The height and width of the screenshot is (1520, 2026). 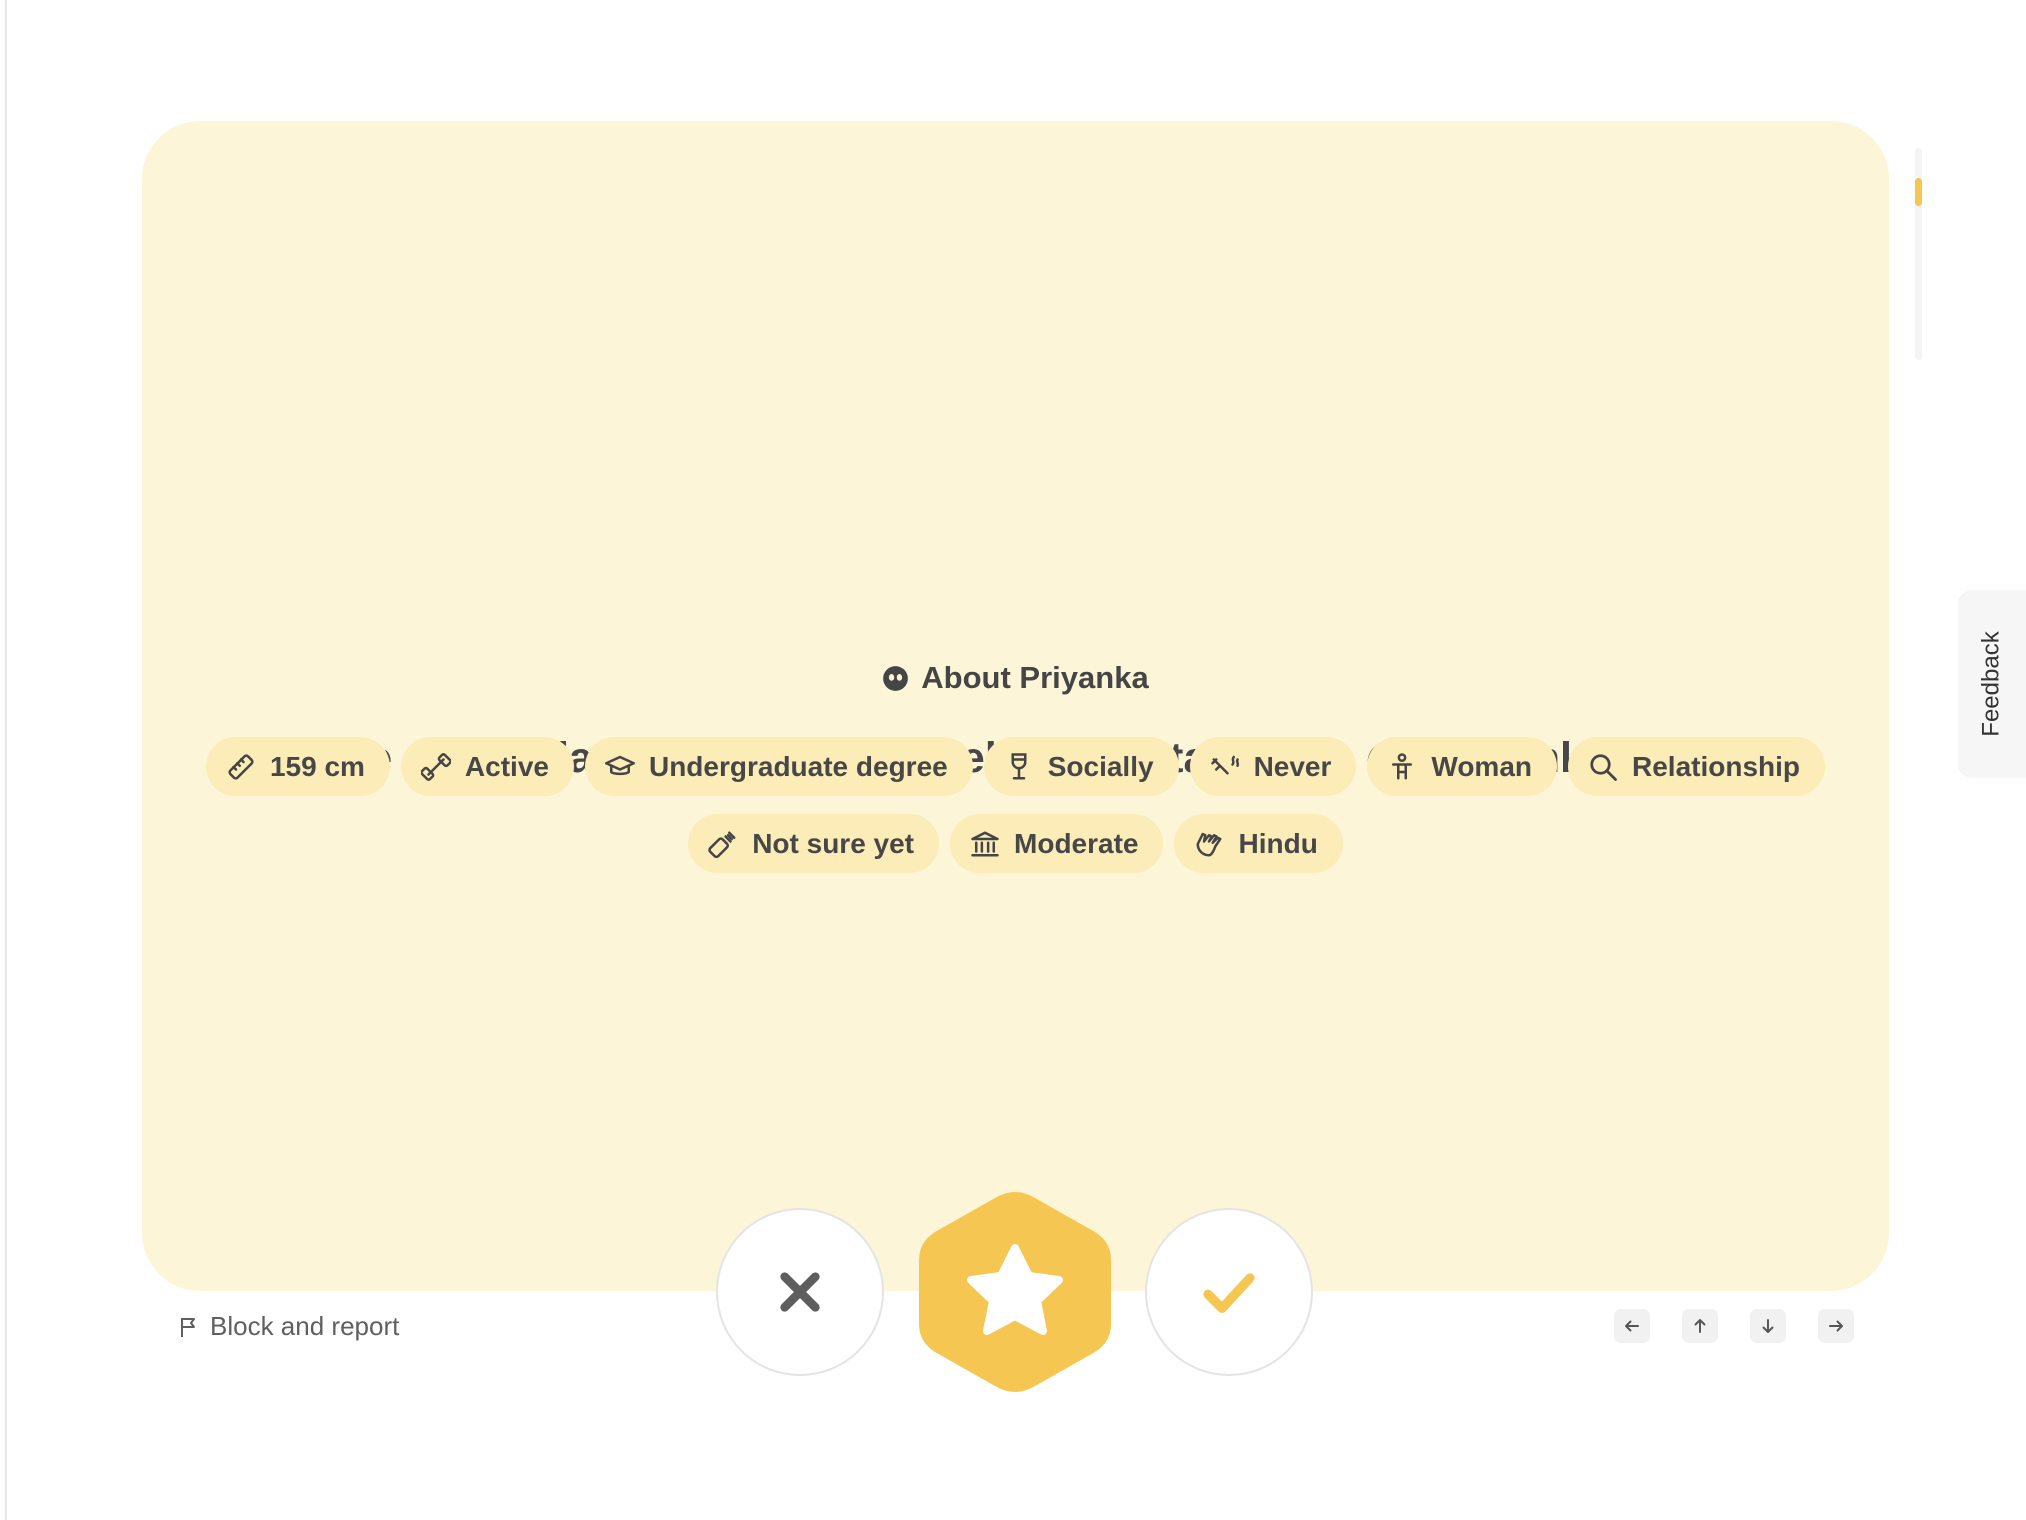 I want to click on key-down, so click(x=1768, y=1326).